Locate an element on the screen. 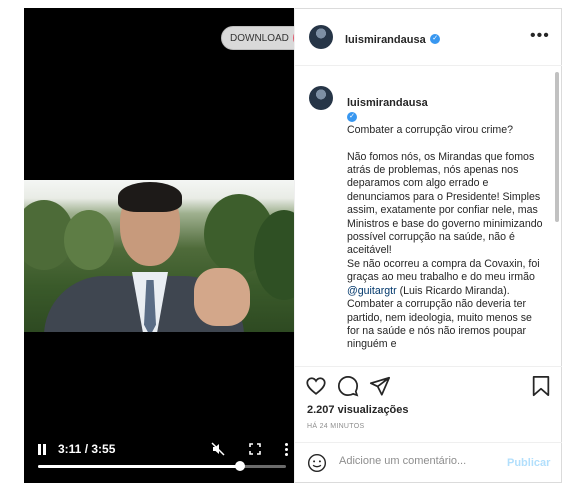  comment-input is located at coordinates (419, 461).